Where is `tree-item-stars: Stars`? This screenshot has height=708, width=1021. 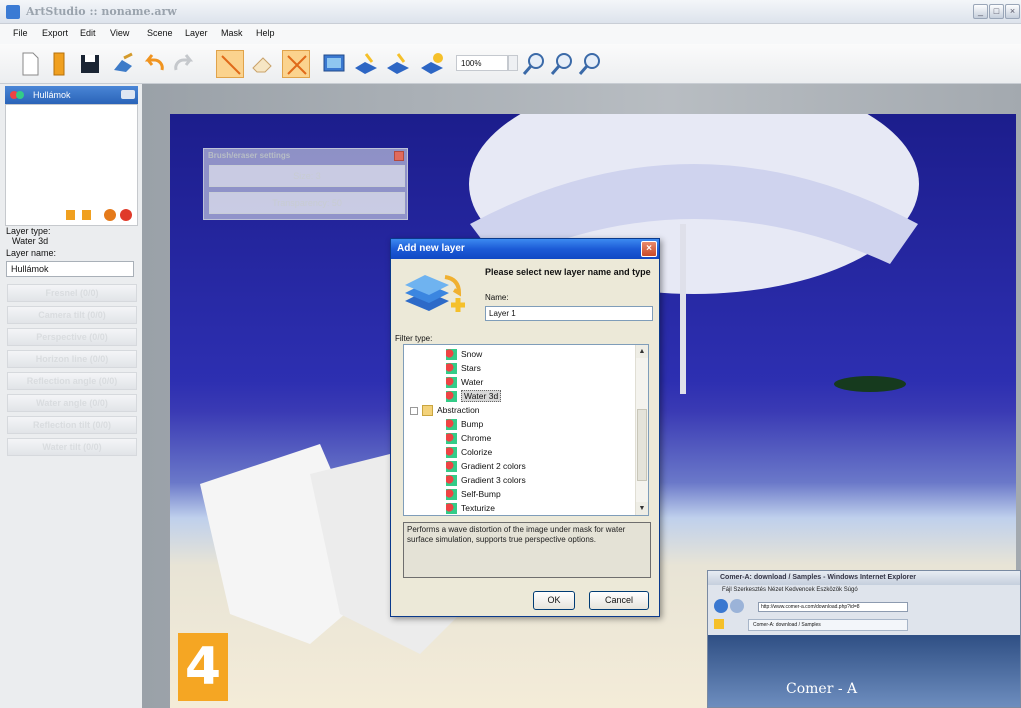 tree-item-stars: Stars is located at coordinates (463, 368).